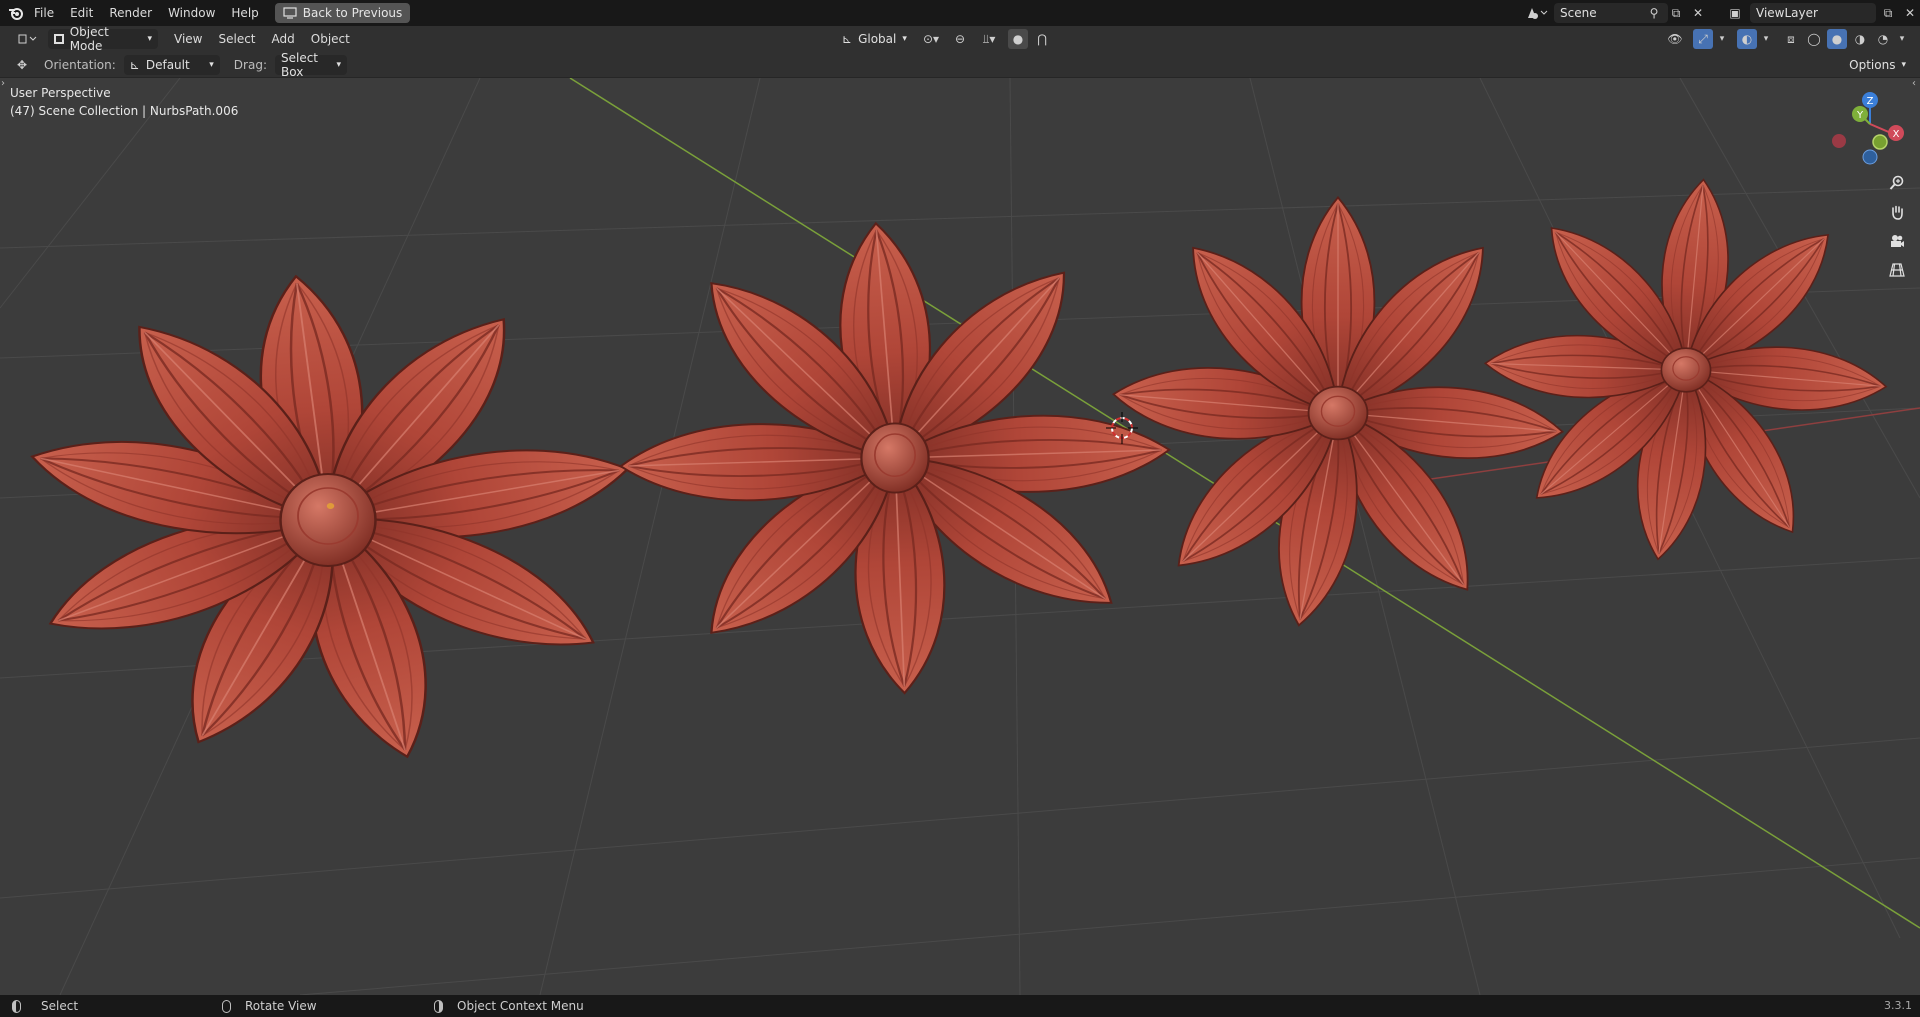  I want to click on snap-target-icon: ⫫▾, so click(989, 39).